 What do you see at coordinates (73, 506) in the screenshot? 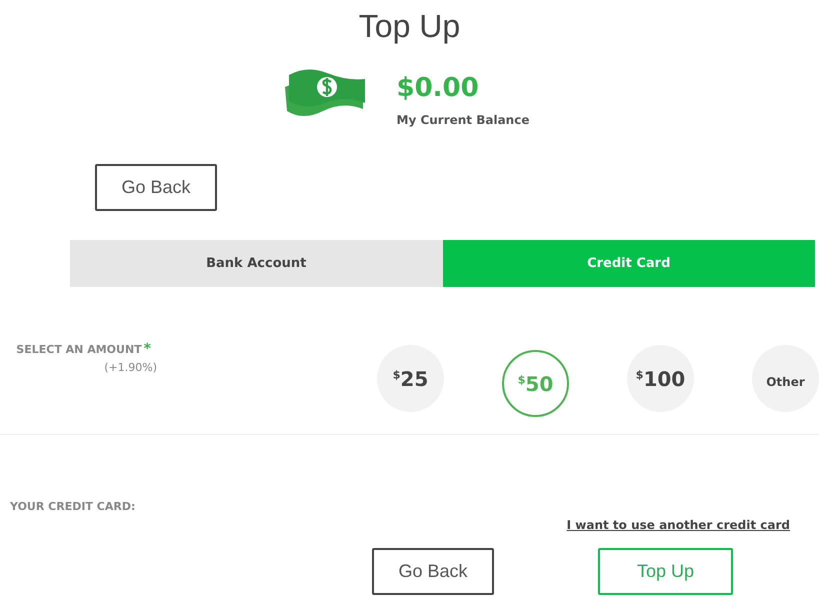
I see `credit-card-label: YOUR CREDIT CARD:` at bounding box center [73, 506].